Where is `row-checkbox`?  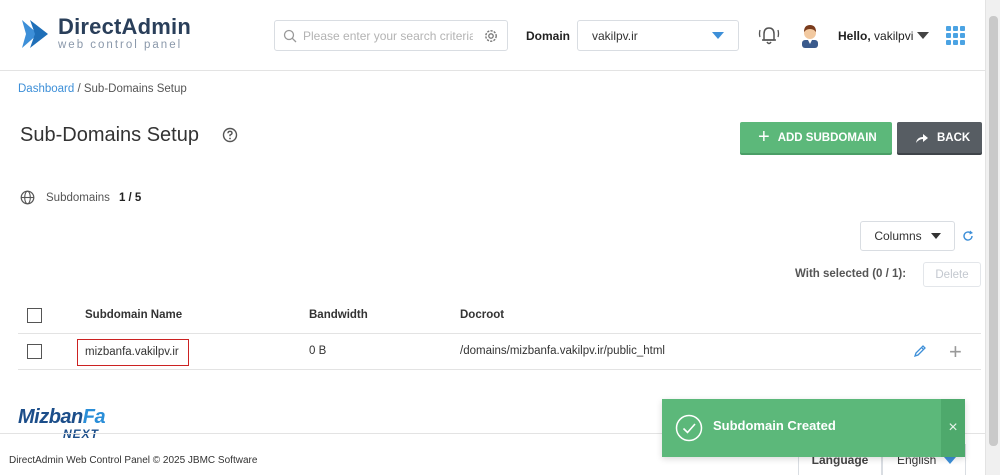
row-checkbox is located at coordinates (34, 351).